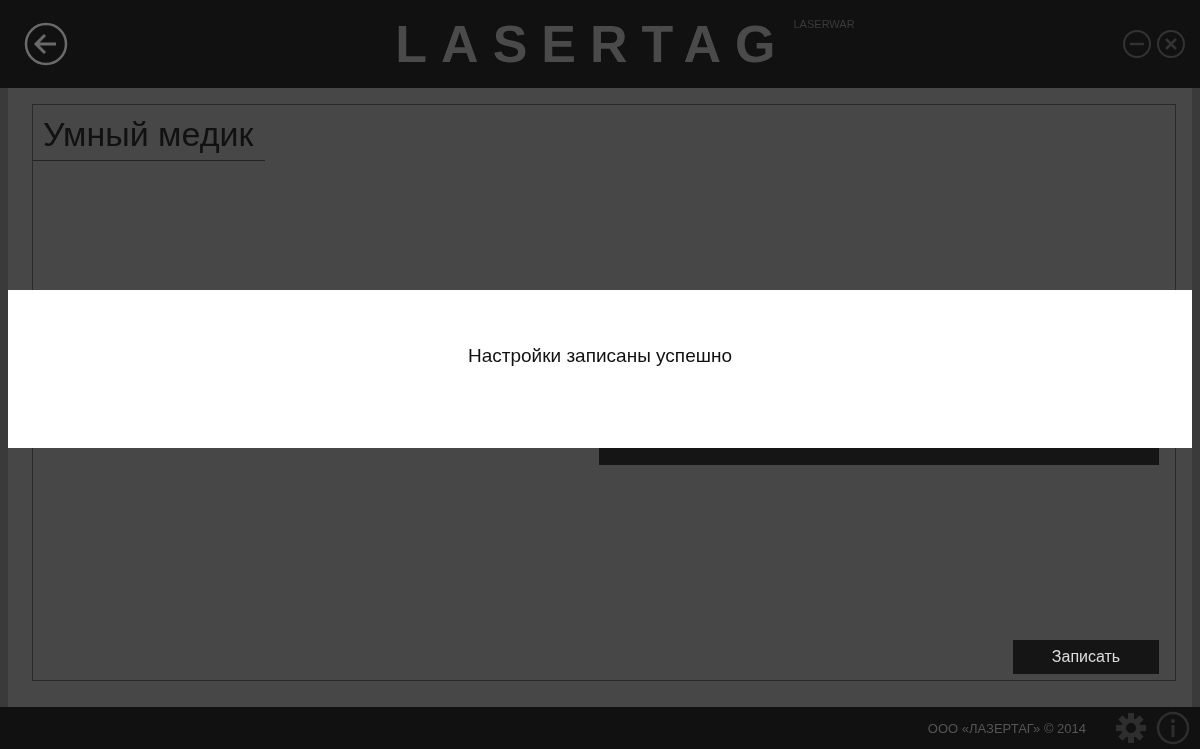  What do you see at coordinates (1131, 728) in the screenshot?
I see `settings-icon` at bounding box center [1131, 728].